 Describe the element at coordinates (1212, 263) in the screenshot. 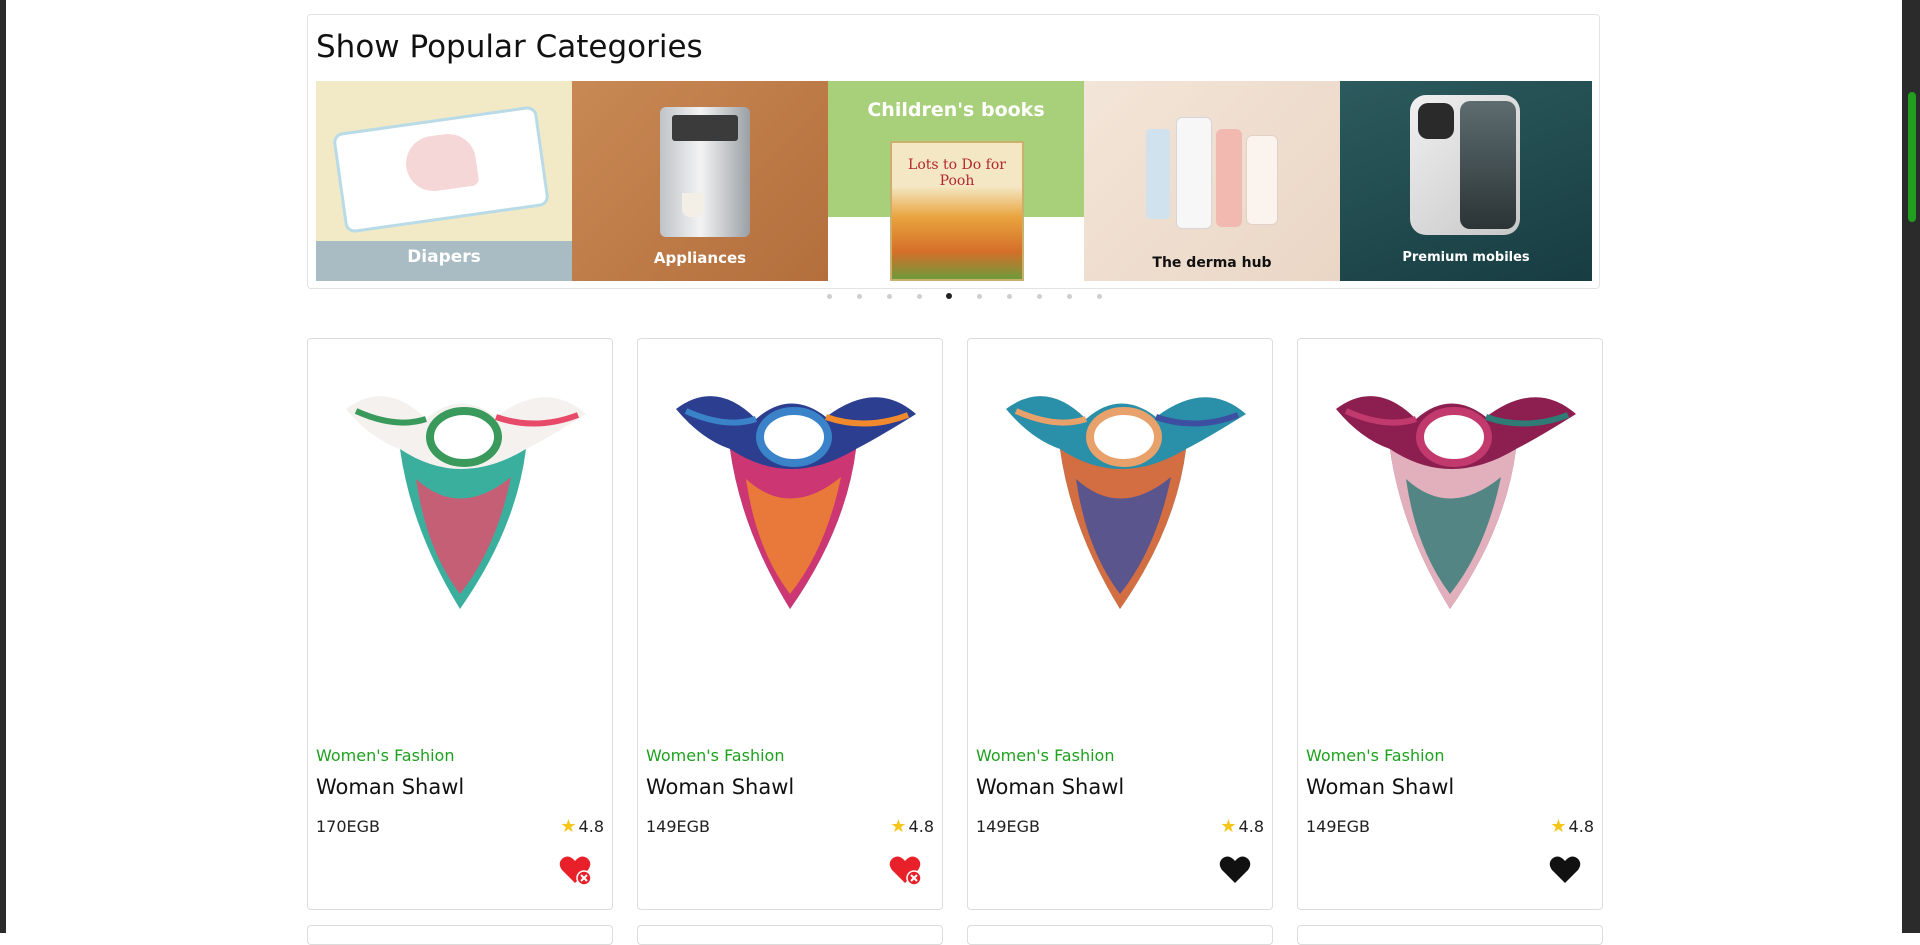

I see `slide-label: The derma hub` at that location.